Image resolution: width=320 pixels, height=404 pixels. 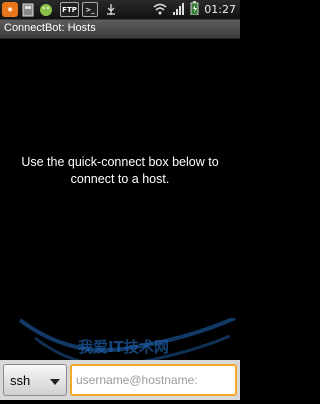 What do you see at coordinates (220, 9) in the screenshot?
I see `clock: 01:27` at bounding box center [220, 9].